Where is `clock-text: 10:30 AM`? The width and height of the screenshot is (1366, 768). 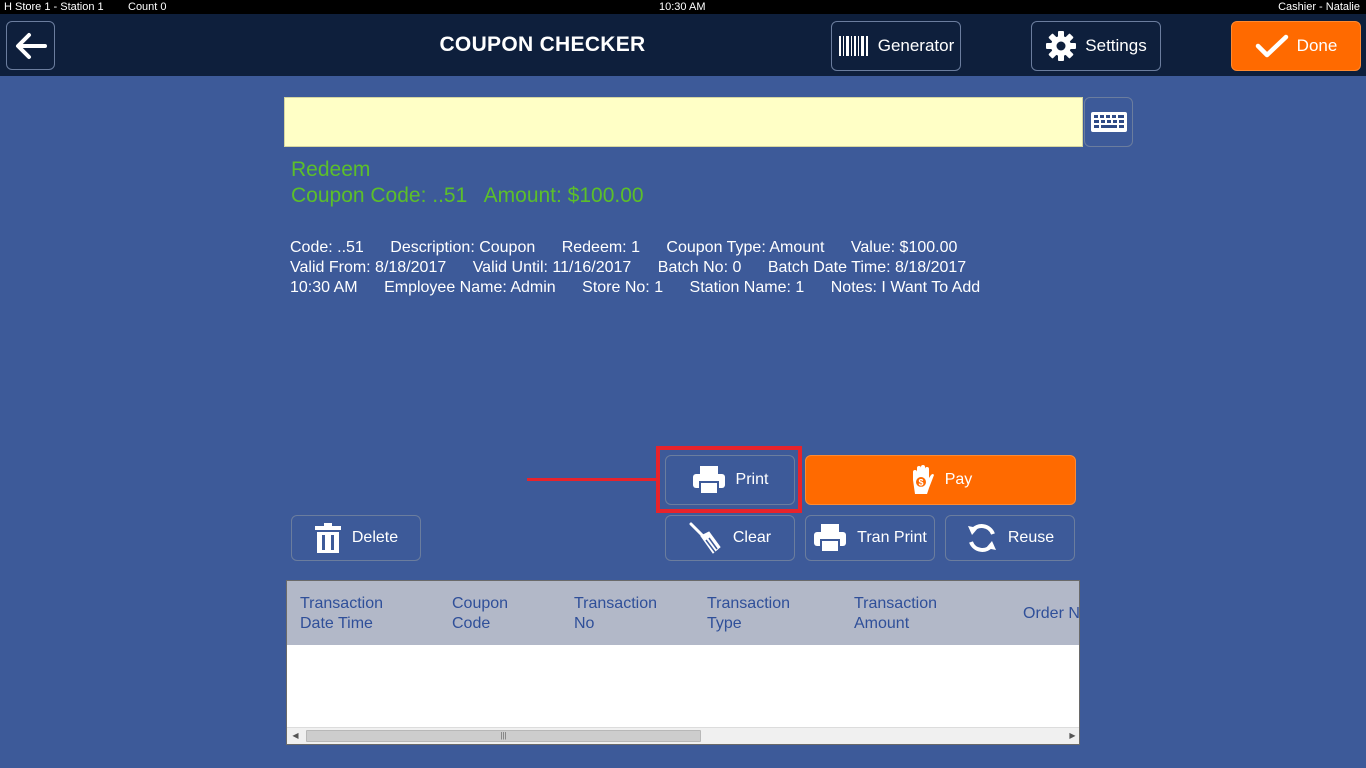
clock-text: 10:30 AM is located at coordinates (682, 7).